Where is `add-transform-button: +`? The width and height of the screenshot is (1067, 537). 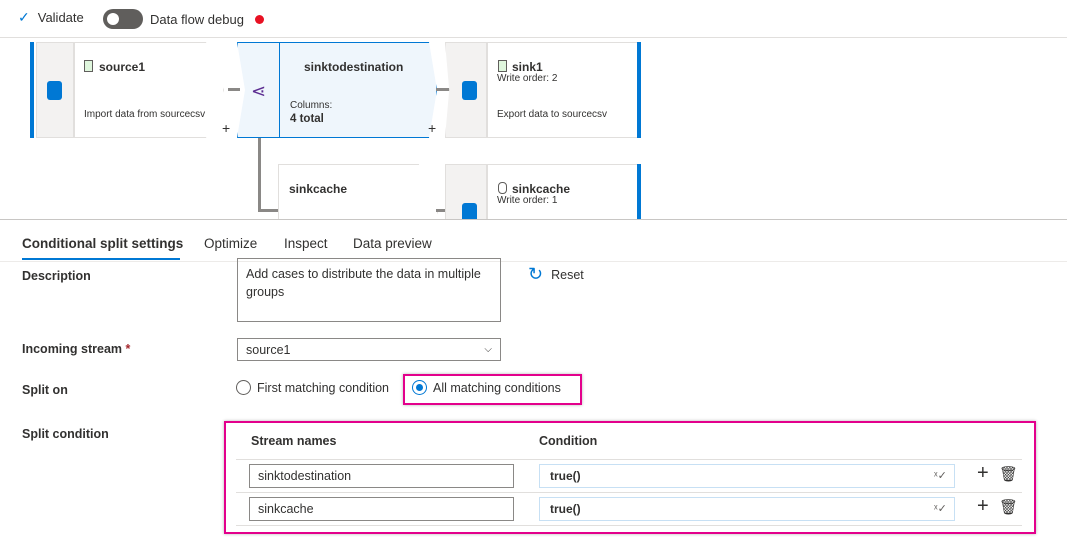 add-transform-button: + is located at coordinates (226, 128).